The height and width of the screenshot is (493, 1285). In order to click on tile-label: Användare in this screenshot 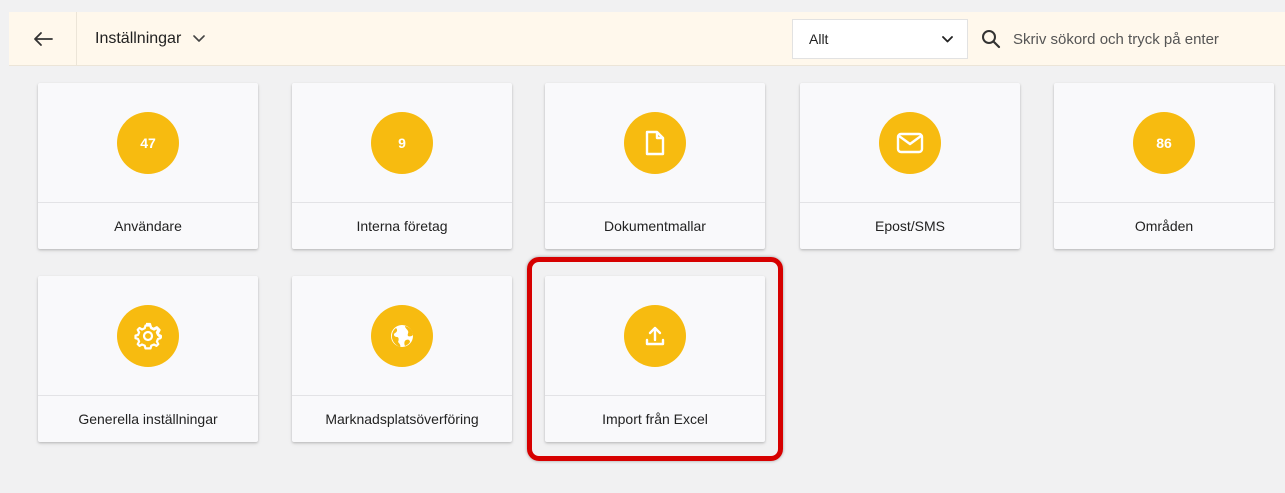, I will do `click(148, 226)`.